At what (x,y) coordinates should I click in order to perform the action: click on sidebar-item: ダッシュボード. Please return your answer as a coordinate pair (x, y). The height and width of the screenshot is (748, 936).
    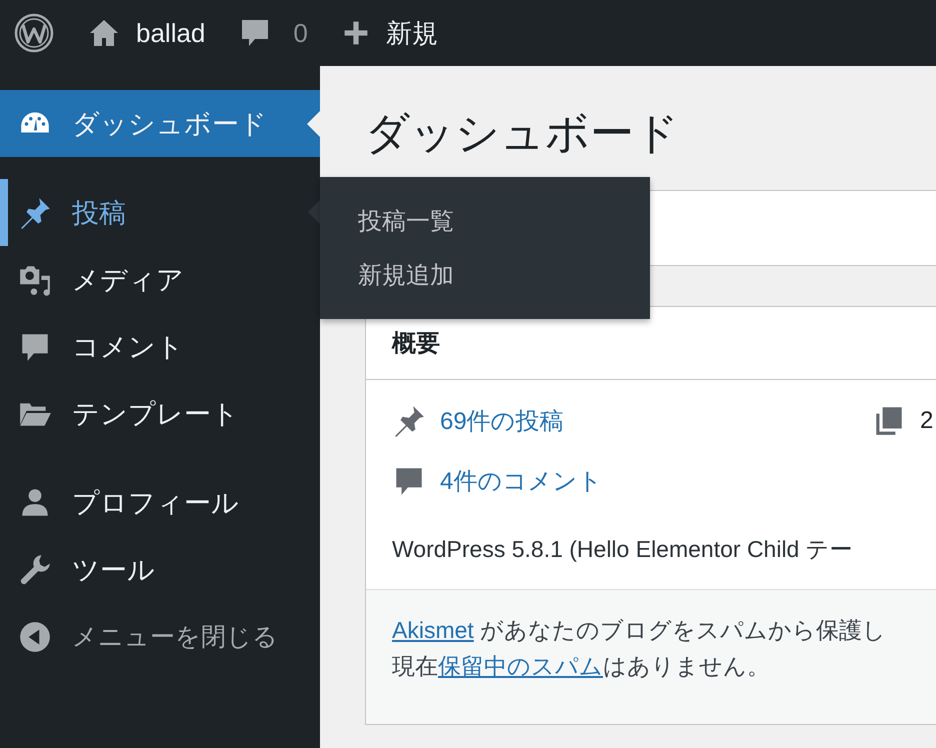
    Looking at the image, I should click on (160, 123).